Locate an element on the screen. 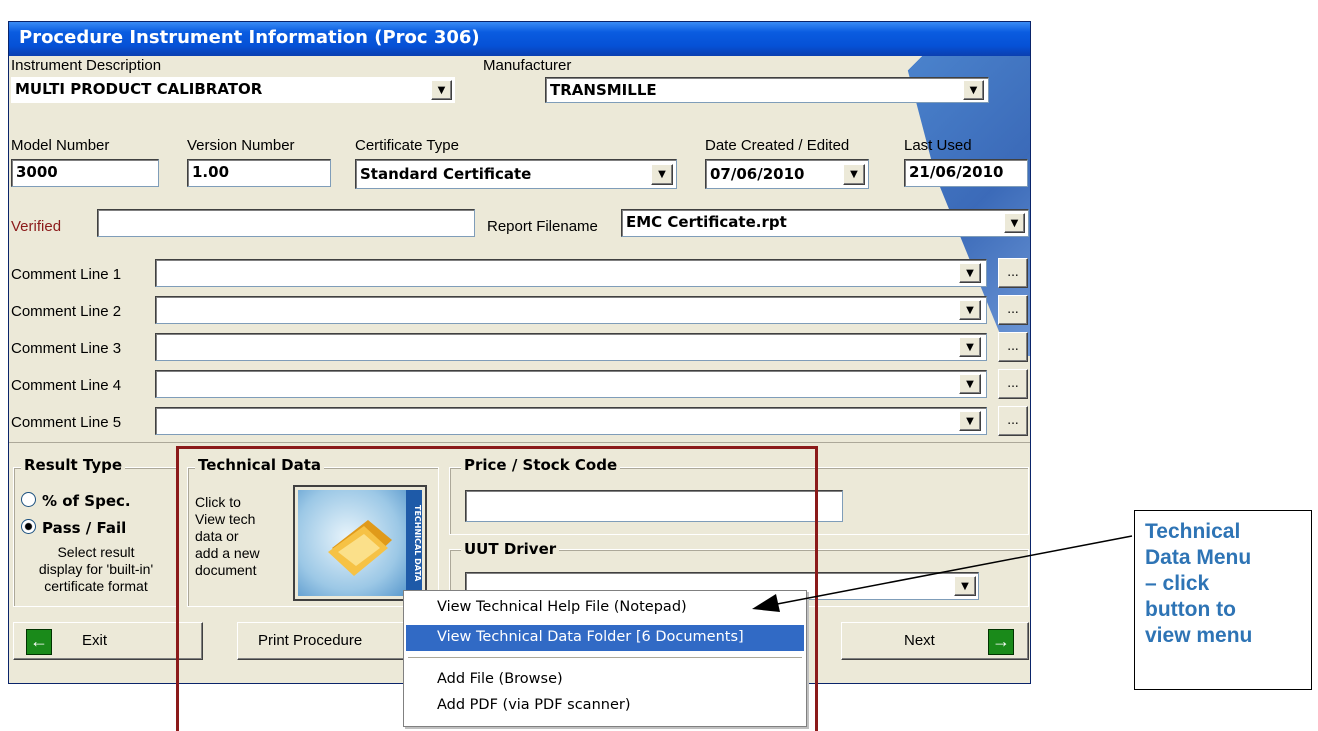 The height and width of the screenshot is (731, 1318). last-used-label: Last Used is located at coordinates (938, 145).